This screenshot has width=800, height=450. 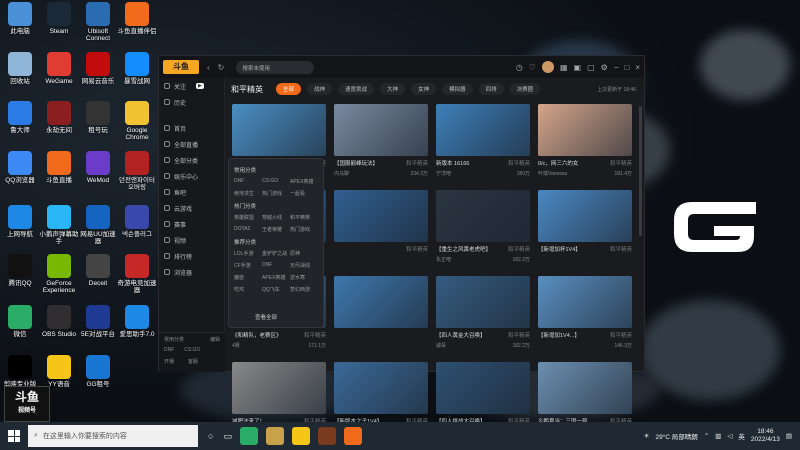 I want to click on notification-icon: ▤, so click(x=789, y=436).